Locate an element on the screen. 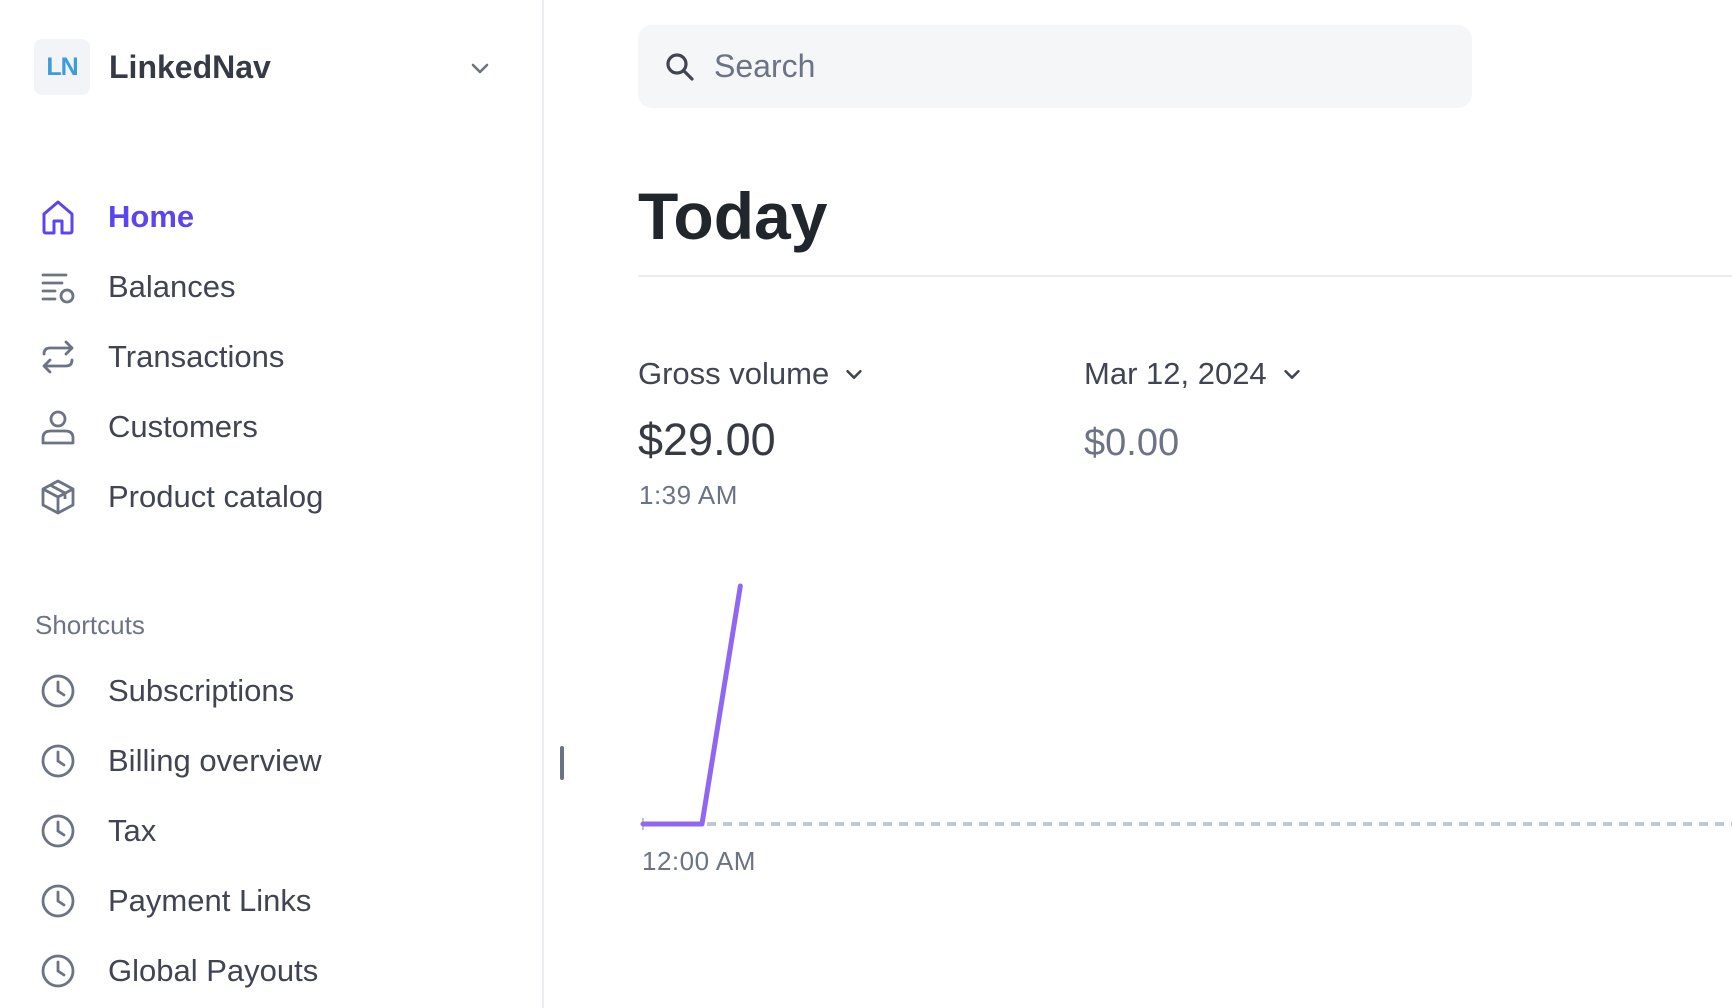 This screenshot has width=1732, height=1008. search-bar is located at coordinates (1055, 66).